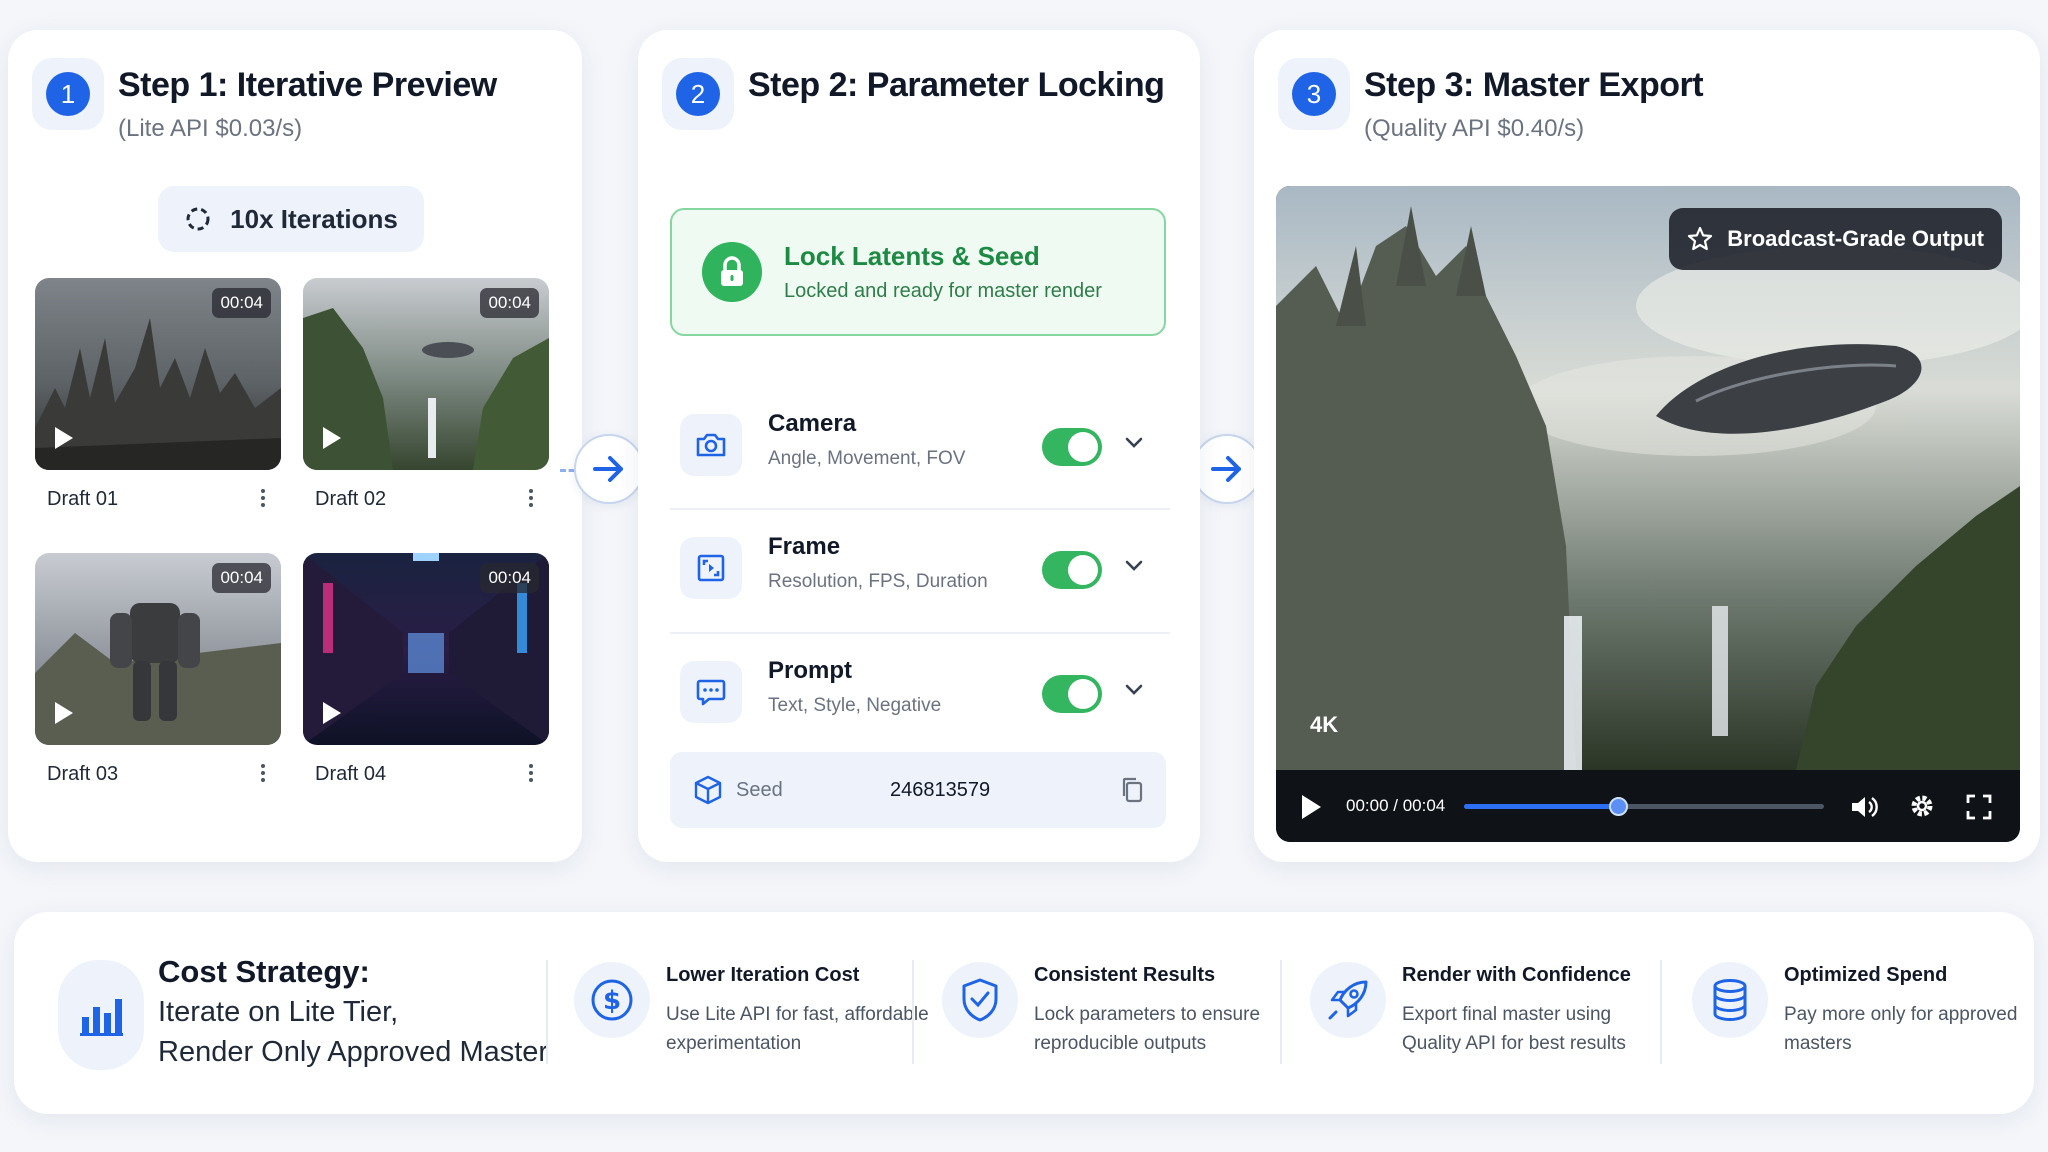 The image size is (2048, 1152). I want to click on step2-badge: 2, so click(698, 94).